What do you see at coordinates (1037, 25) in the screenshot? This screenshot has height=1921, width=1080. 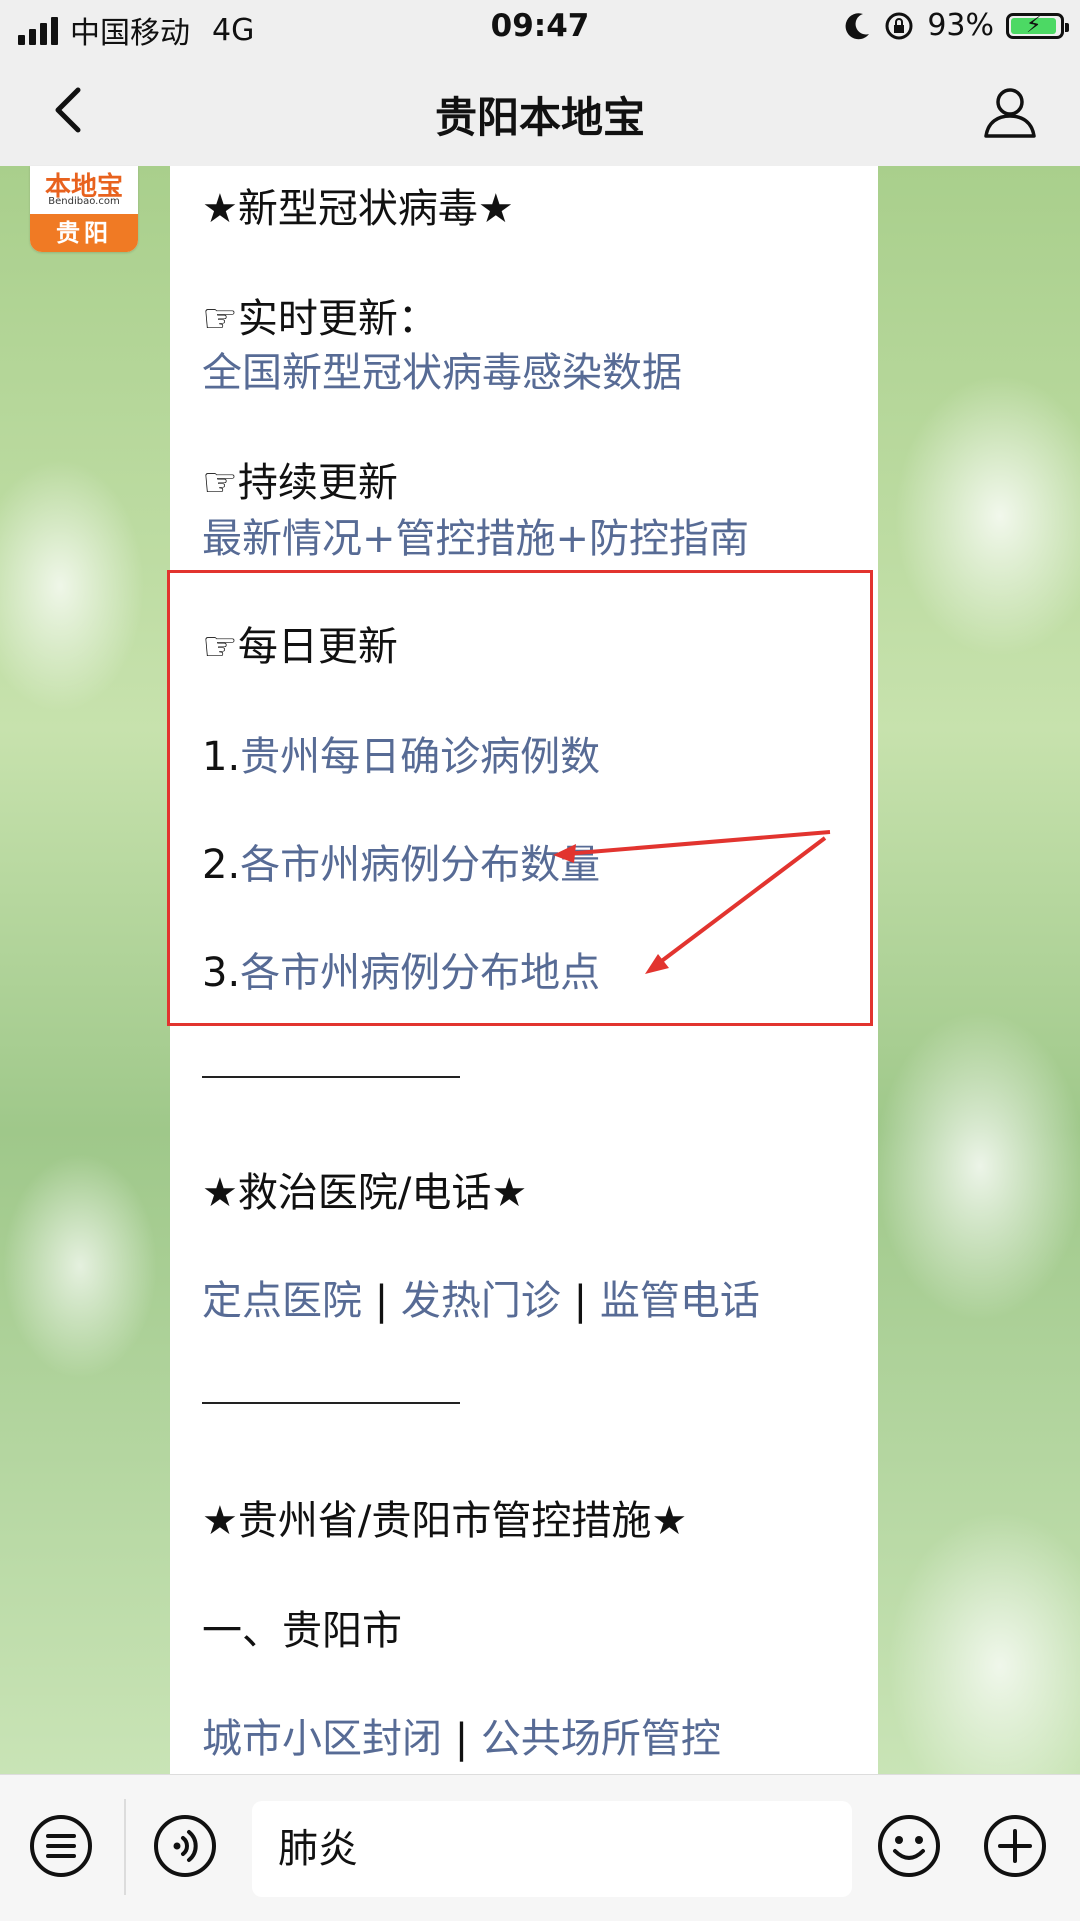 I see `battery-charging-icon: ⚡` at bounding box center [1037, 25].